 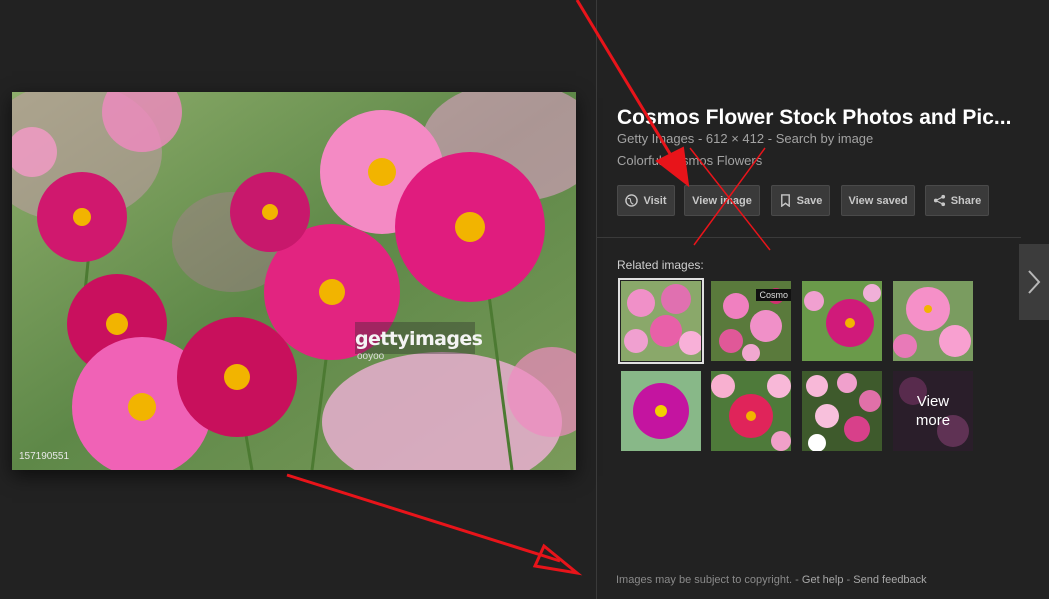 I want to click on view-more-thumbnail: View more, so click(x=933, y=411).